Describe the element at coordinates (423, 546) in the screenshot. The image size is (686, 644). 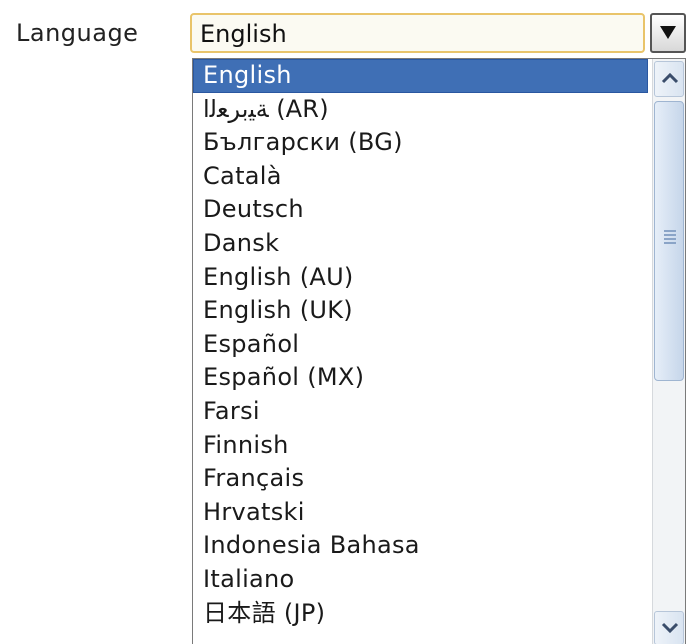
I see `language-option: Indonesia Bahasa` at that location.